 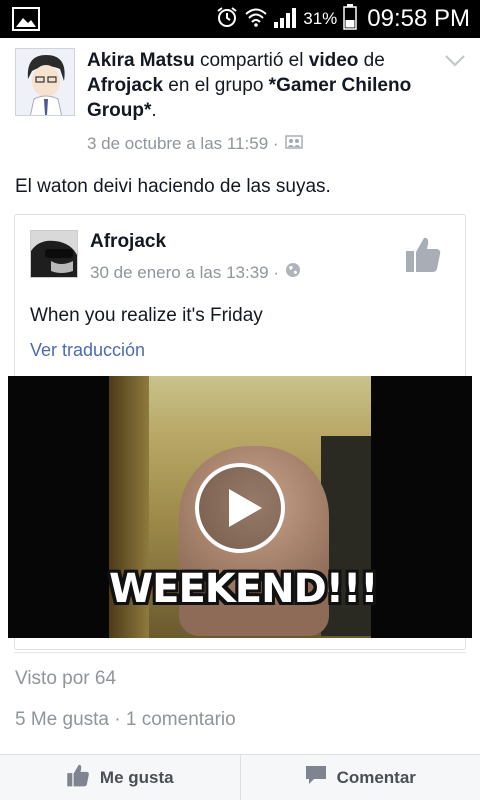 I want to click on of-prep: de, so click(x=371, y=60).